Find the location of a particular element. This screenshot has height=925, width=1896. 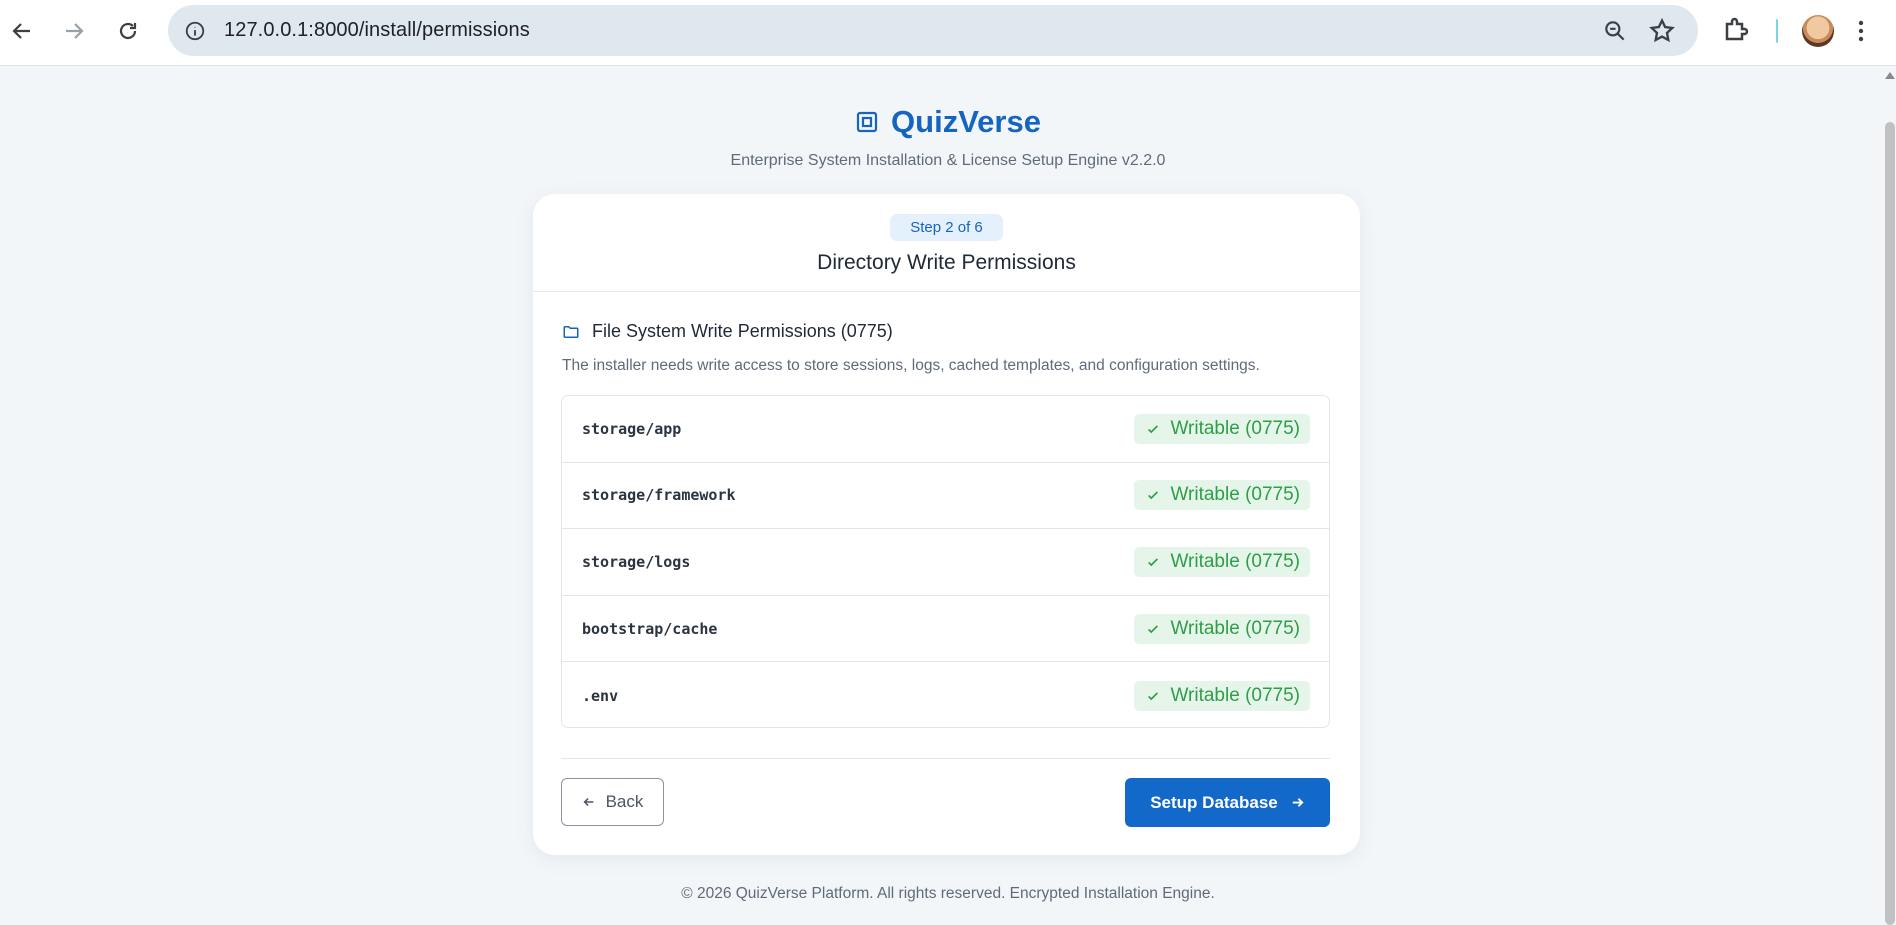

permission-path: .env is located at coordinates (600, 695).